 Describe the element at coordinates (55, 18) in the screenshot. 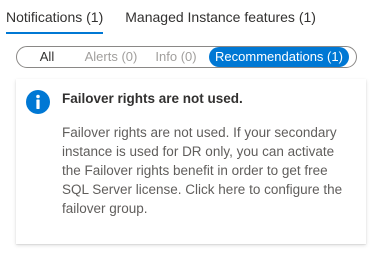

I see `tab-notifications: Notifications (1)` at that location.